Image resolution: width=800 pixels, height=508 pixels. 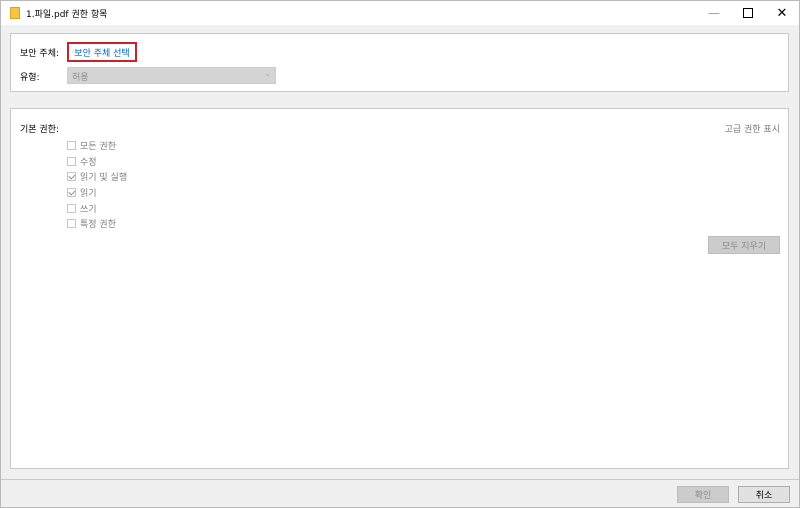 What do you see at coordinates (764, 494) in the screenshot?
I see `cancel-button: 취소` at bounding box center [764, 494].